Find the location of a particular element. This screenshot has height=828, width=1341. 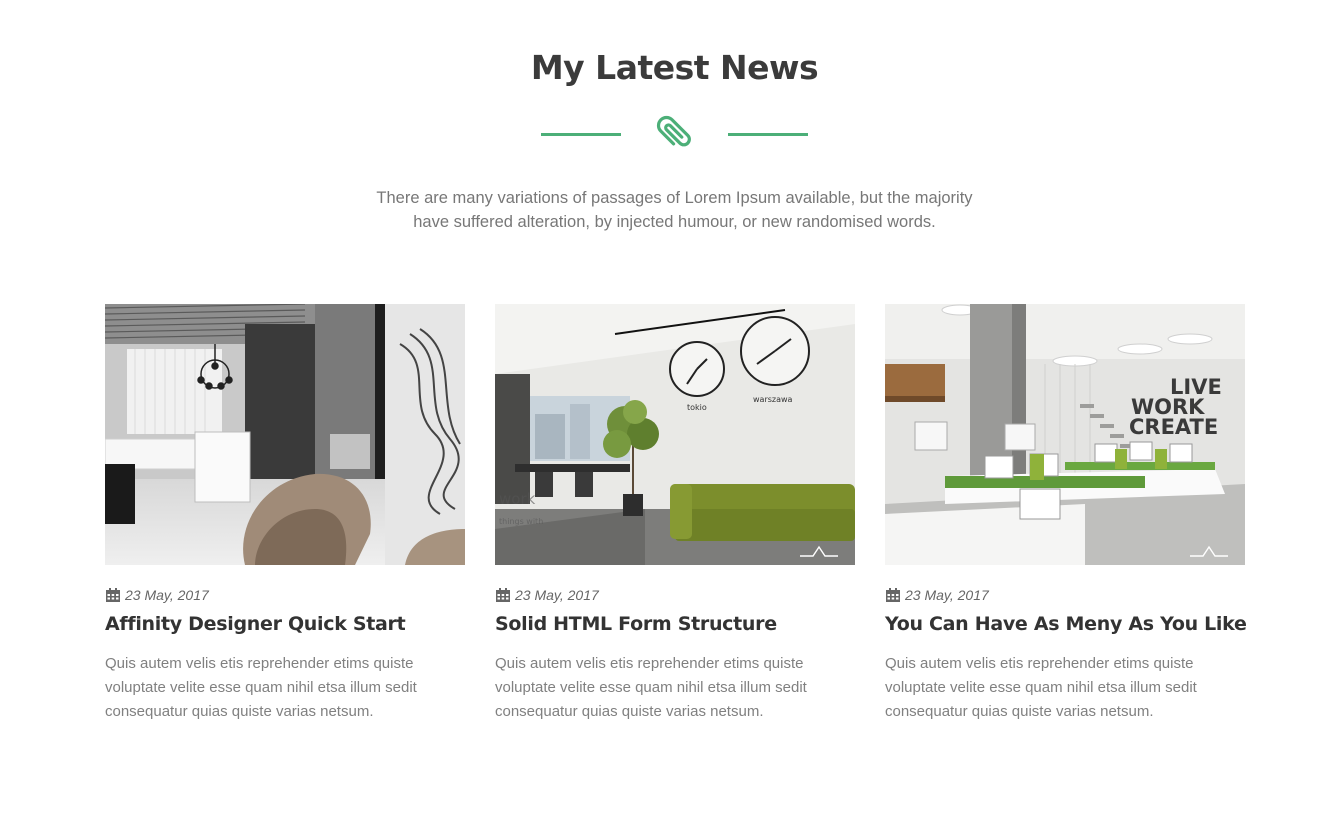

title-divider is located at coordinates (674, 134).